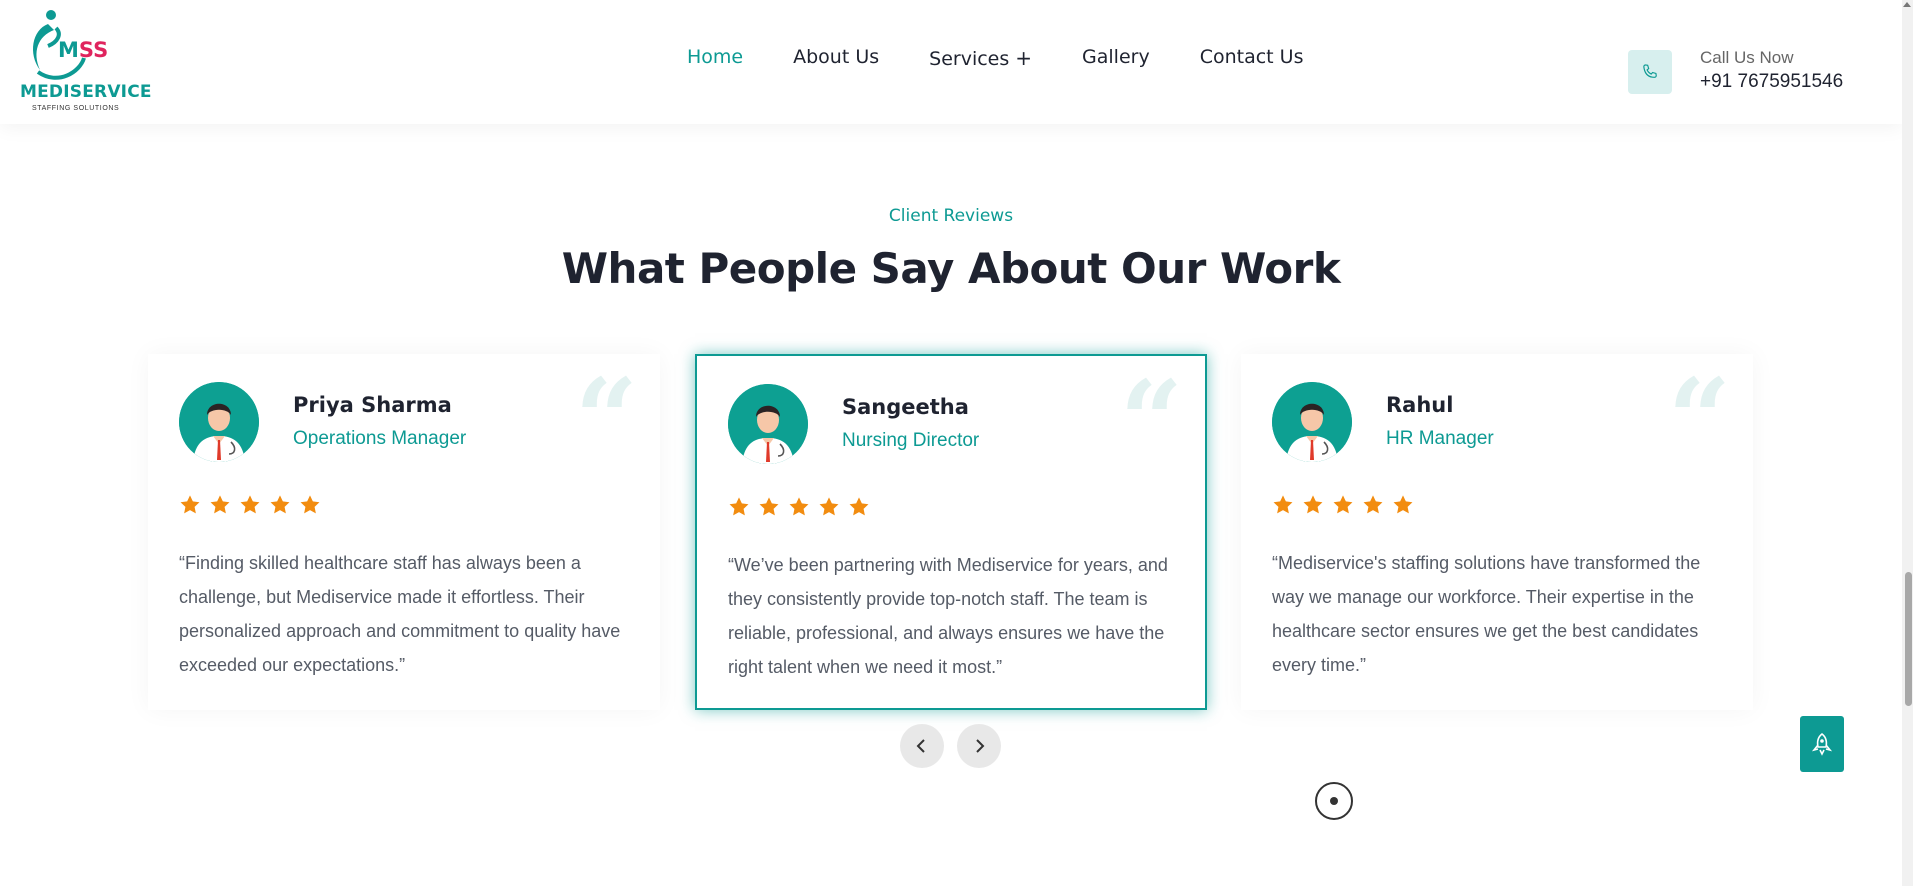 This screenshot has width=1913, height=886. What do you see at coordinates (951, 268) in the screenshot?
I see `section-title: What People Say About Our Work` at bounding box center [951, 268].